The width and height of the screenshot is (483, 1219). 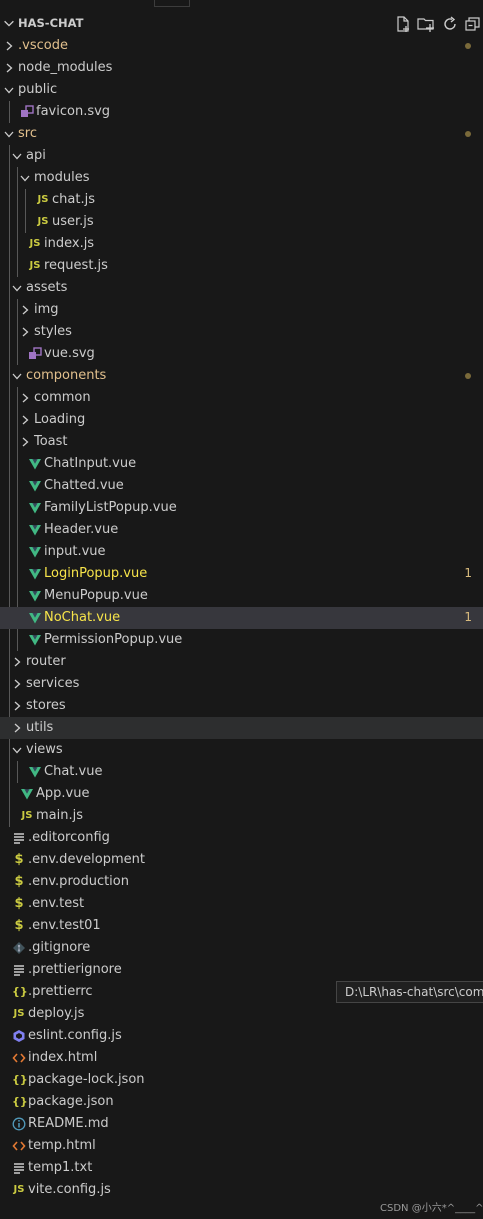 I want to click on tree-file: {} package.json, so click(x=241, y=1102).